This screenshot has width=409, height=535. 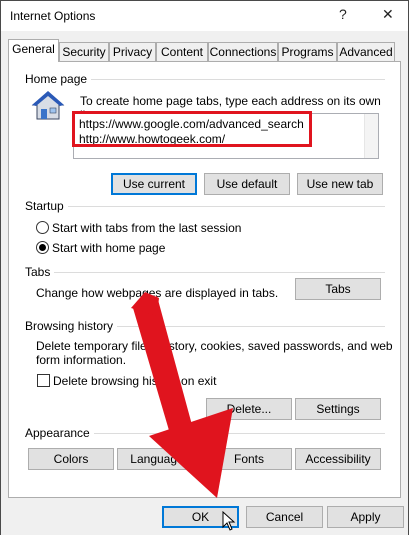 I want to click on delete-history-on-exit-checkbox, so click(x=43, y=380).